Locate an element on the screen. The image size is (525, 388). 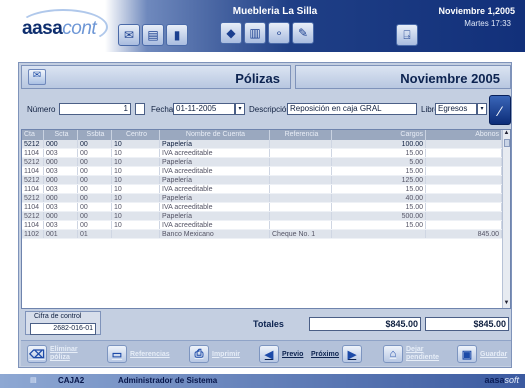
col-referencia: Referencia is located at coordinates (301, 135).